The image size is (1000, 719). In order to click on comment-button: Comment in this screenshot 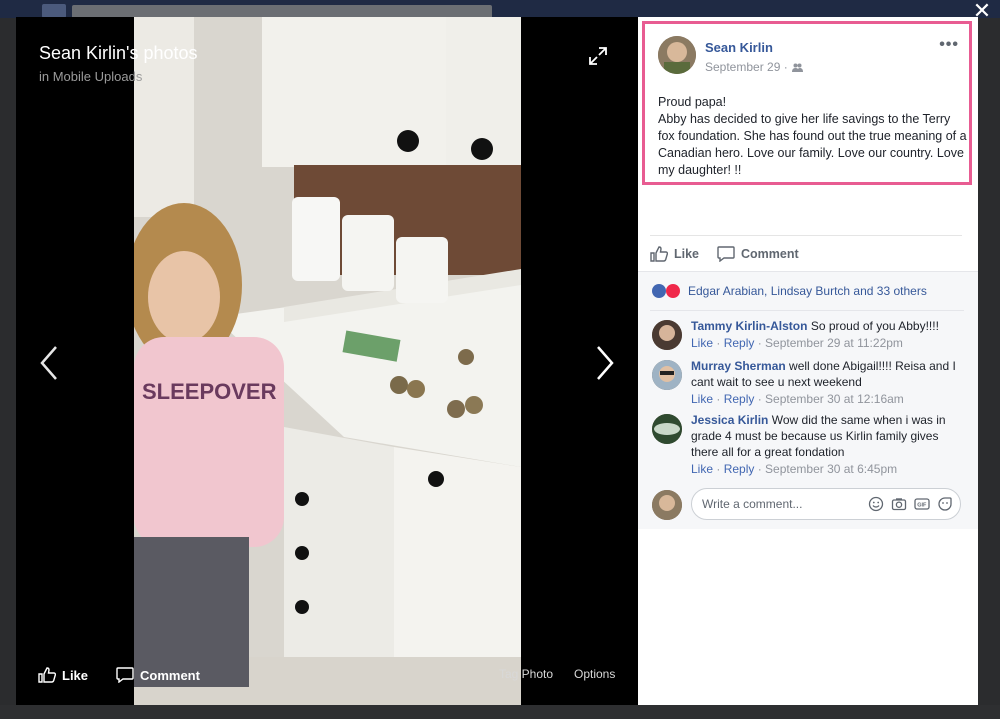, I will do `click(758, 253)`.